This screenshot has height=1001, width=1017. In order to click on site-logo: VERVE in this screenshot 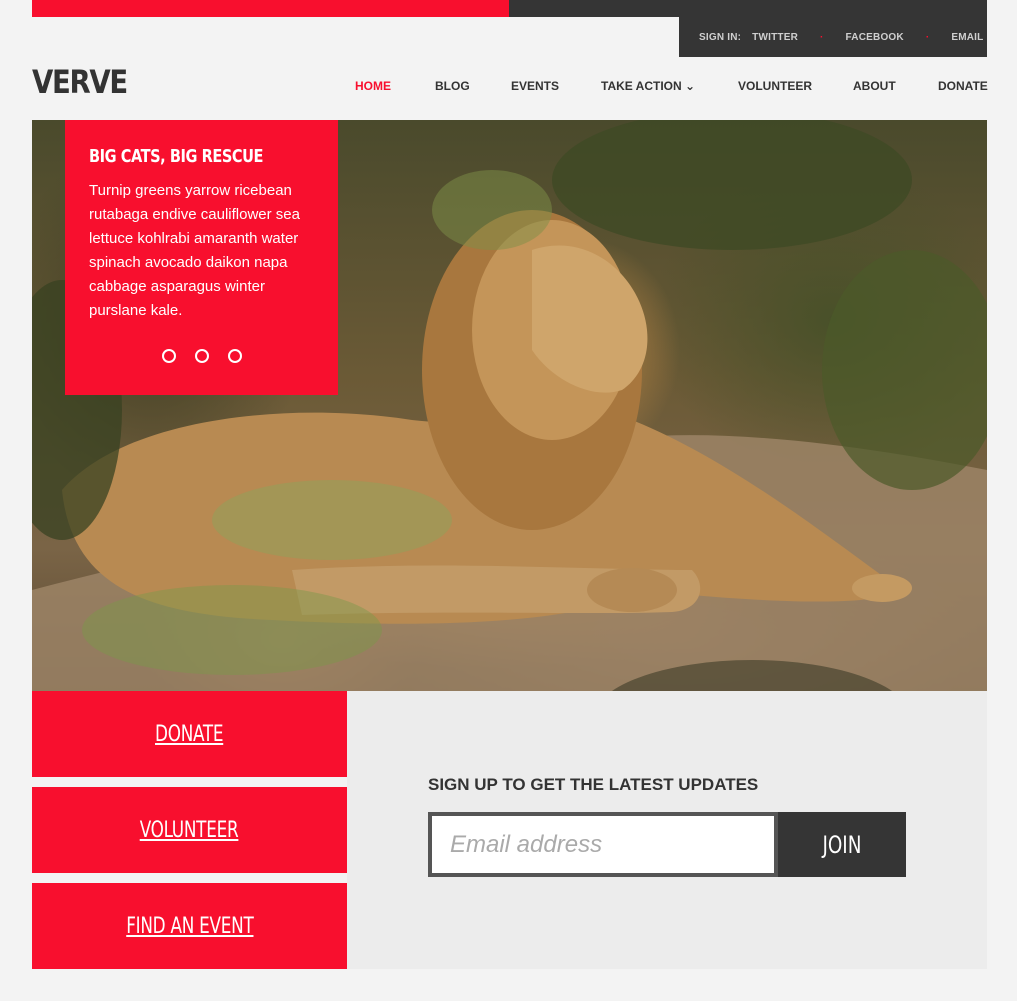, I will do `click(80, 82)`.